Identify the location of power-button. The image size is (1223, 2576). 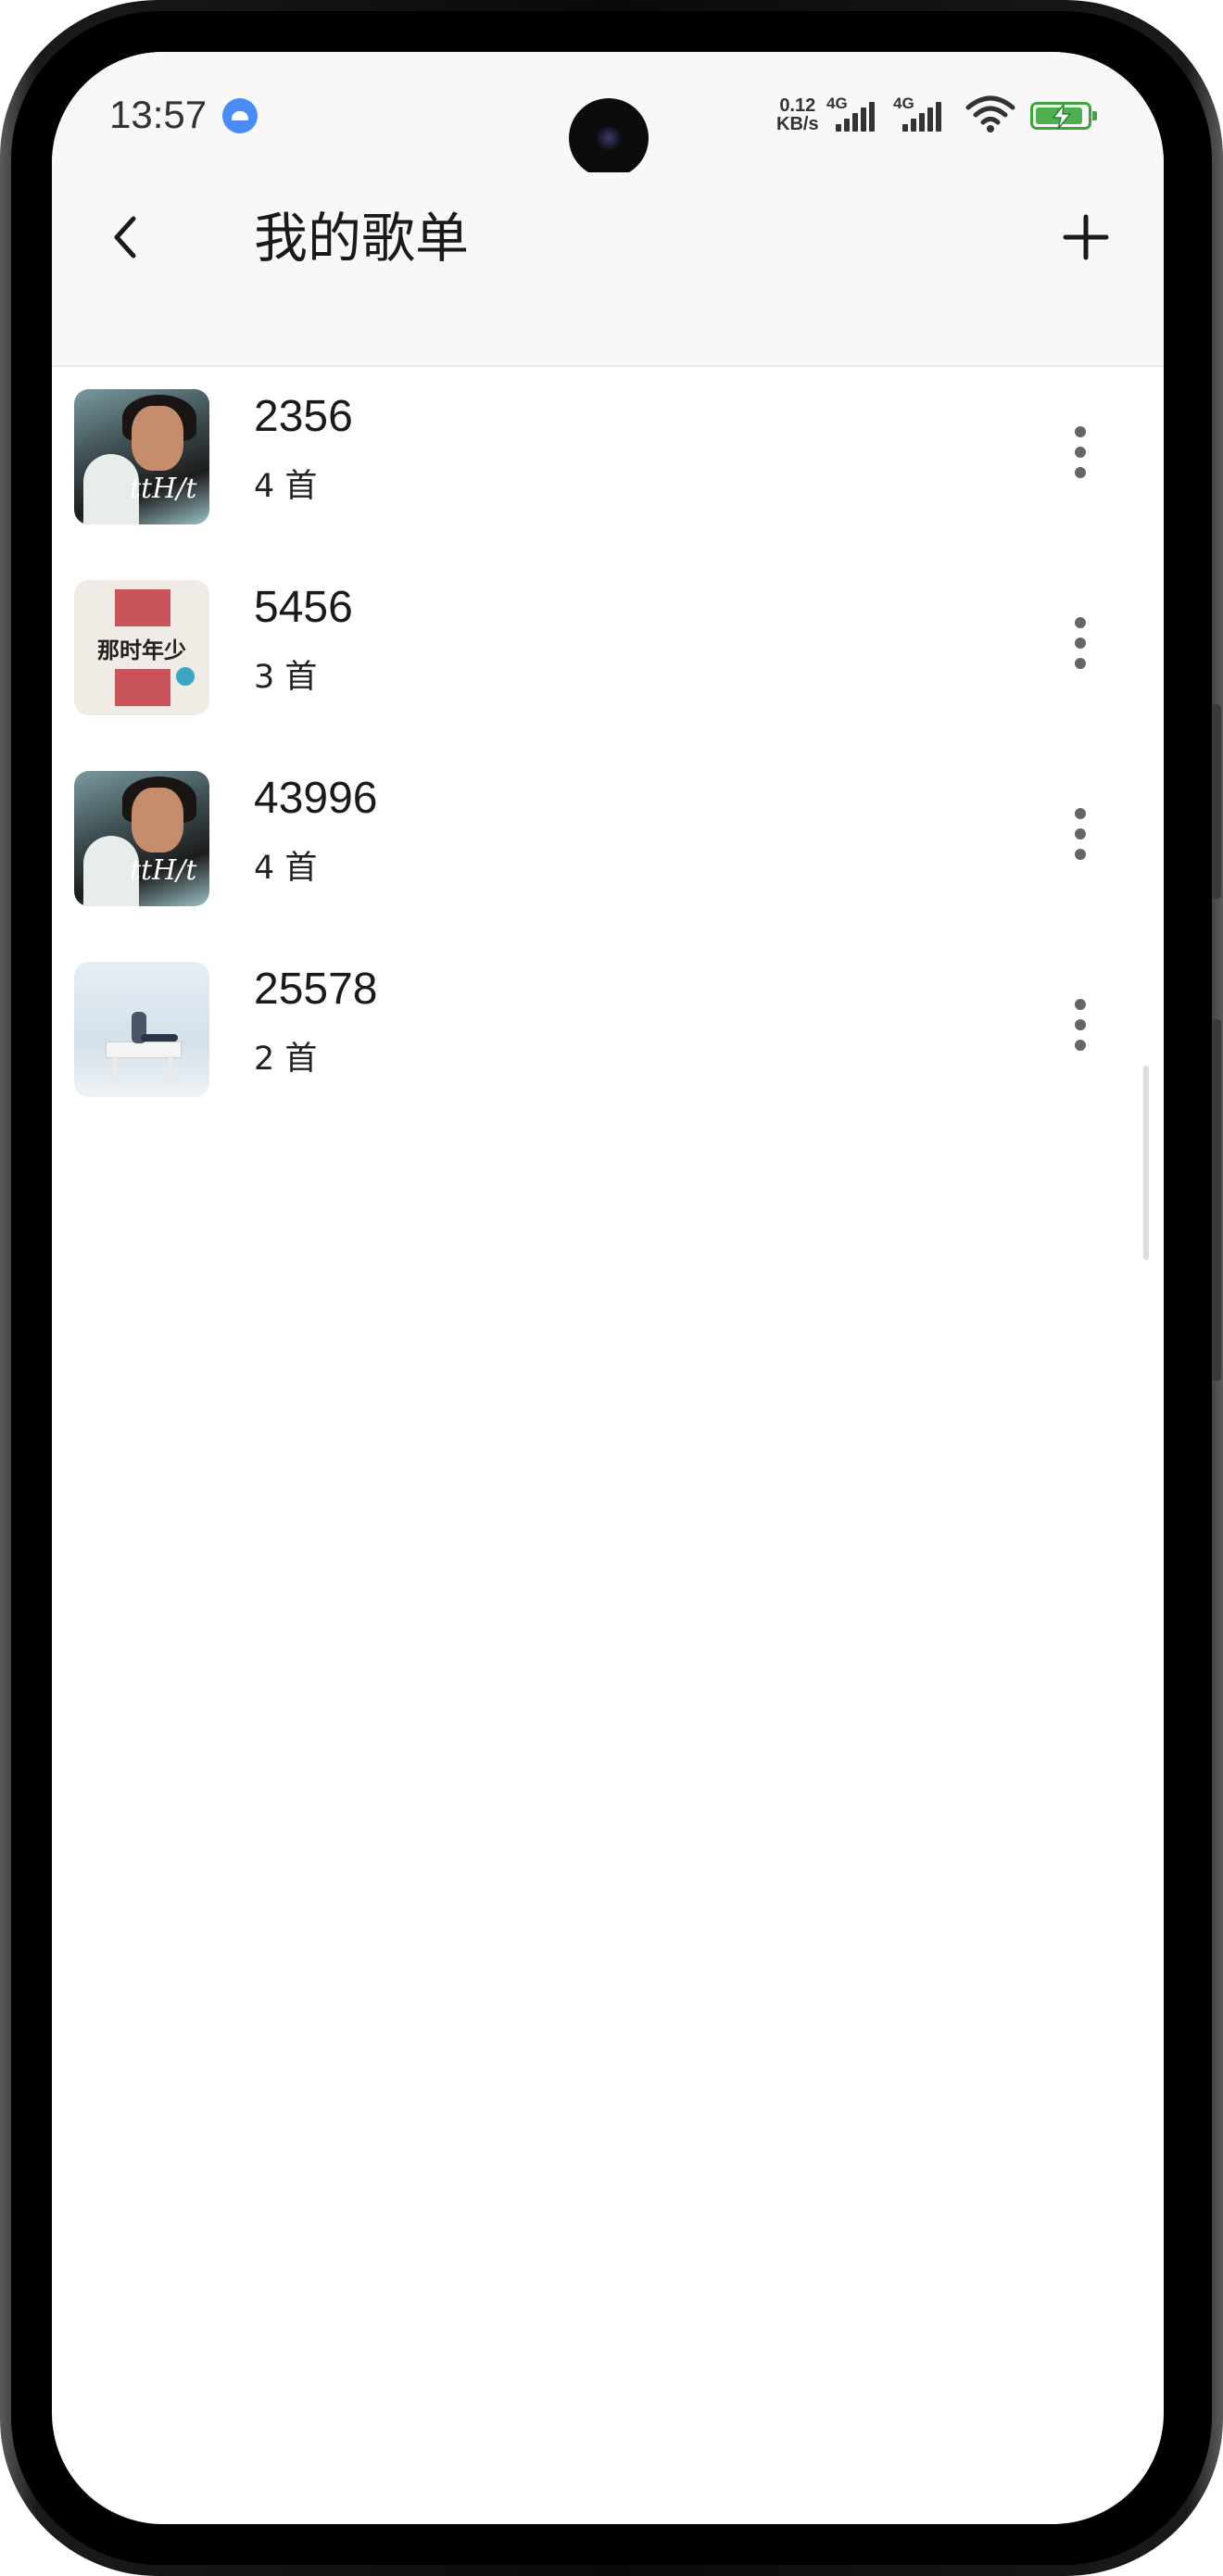
(1217, 1200).